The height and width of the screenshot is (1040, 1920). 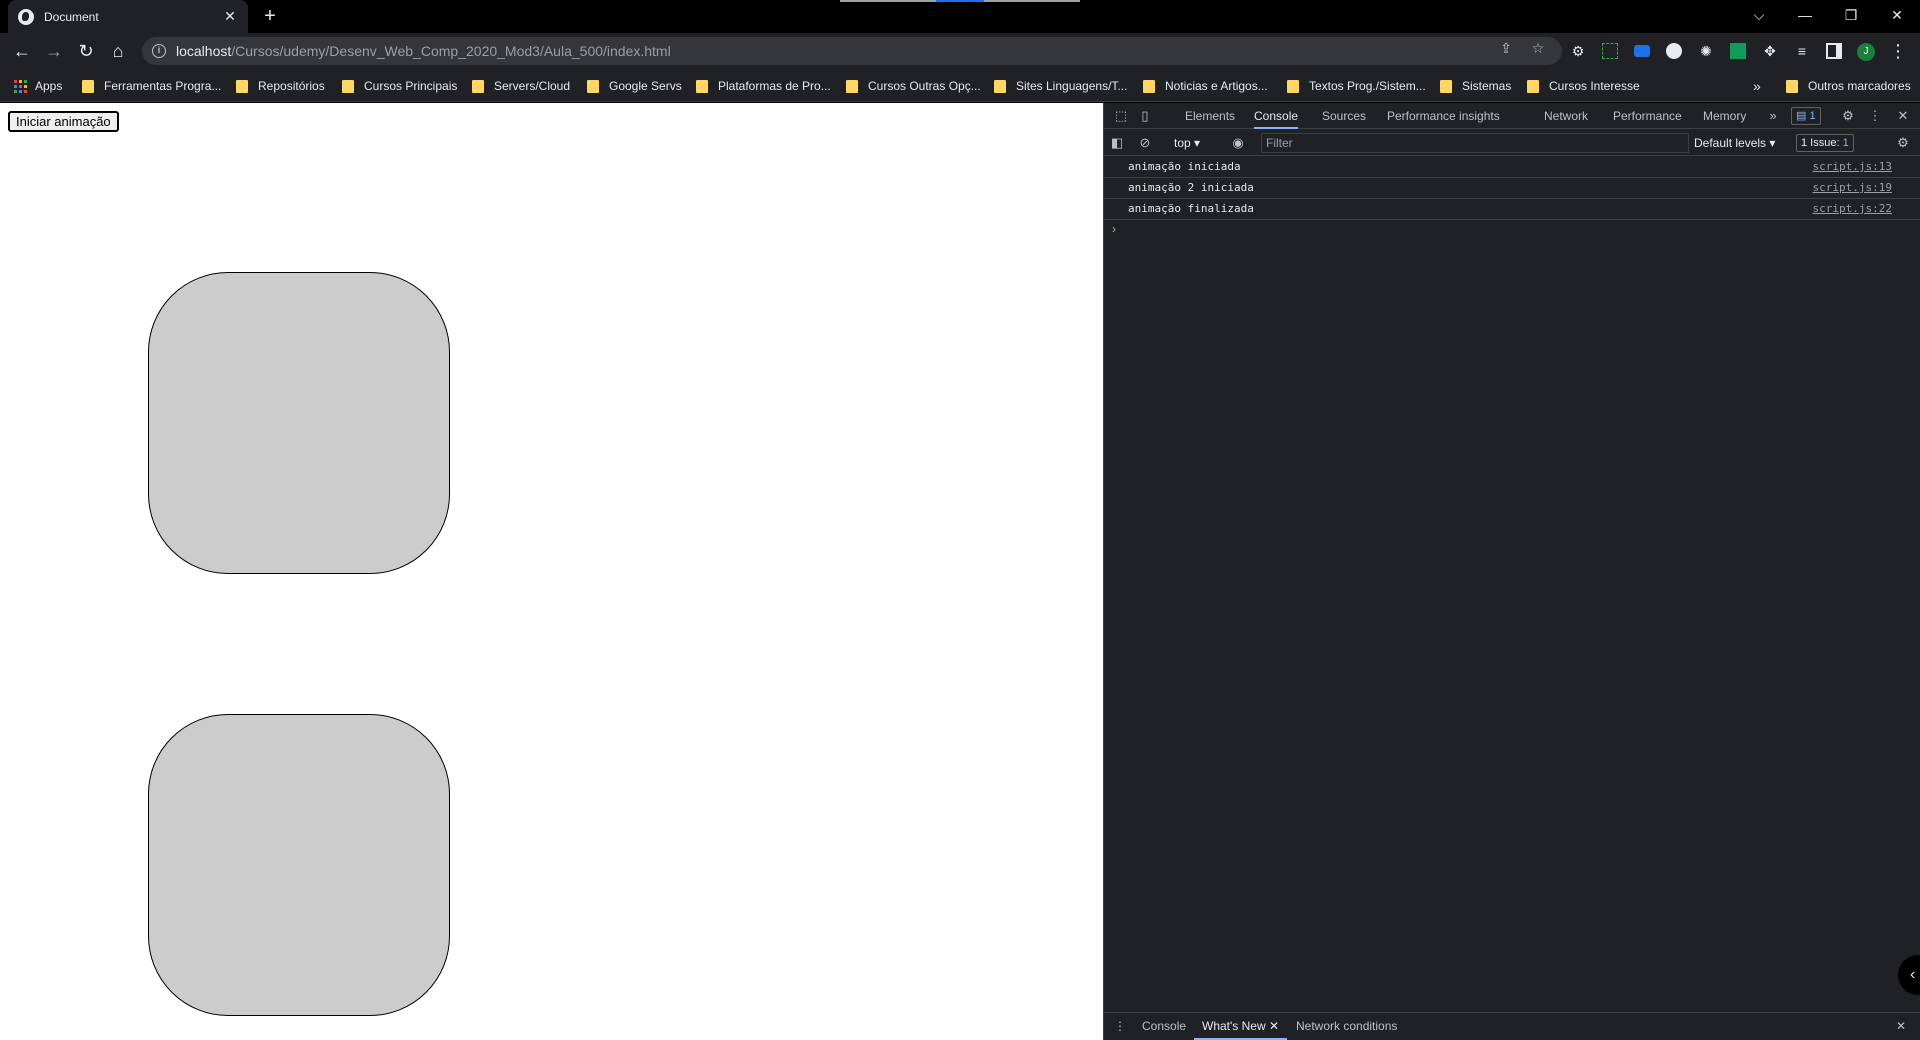 I want to click on bookmark-label: Repositórios, so click(x=291, y=86).